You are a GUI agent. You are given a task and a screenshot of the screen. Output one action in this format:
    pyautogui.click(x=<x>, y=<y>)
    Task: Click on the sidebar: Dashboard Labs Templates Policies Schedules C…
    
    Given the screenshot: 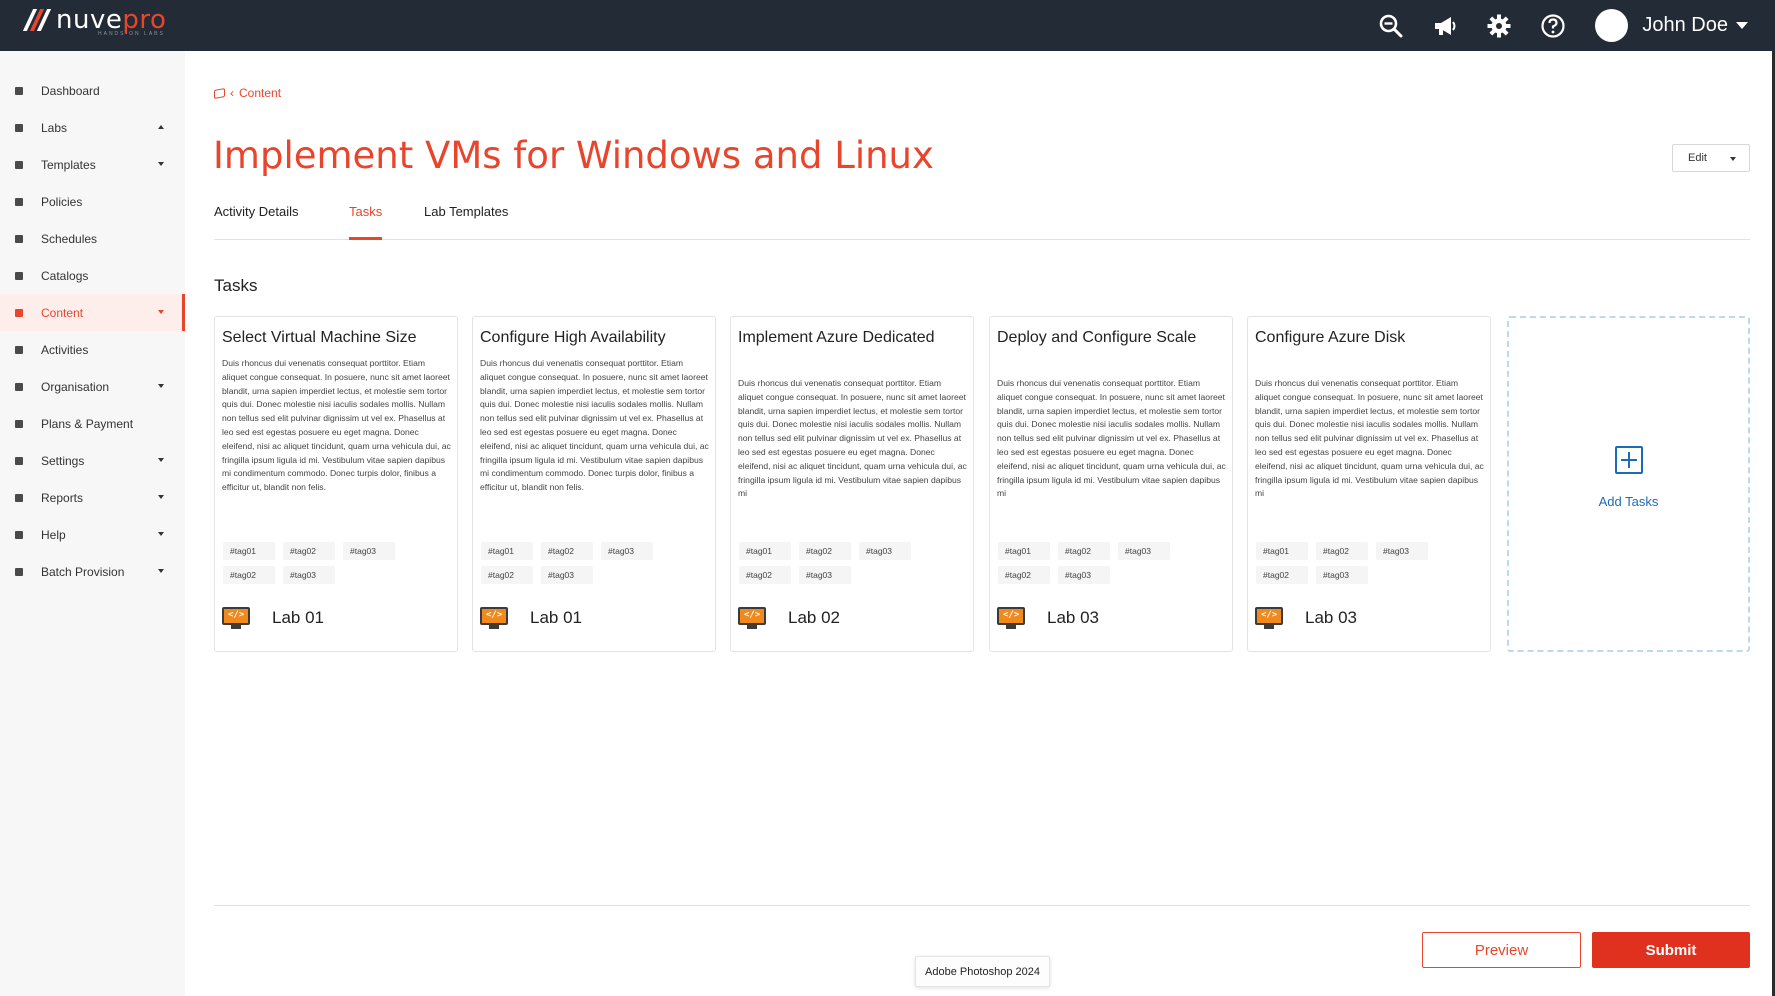 What is the action you would take?
    pyautogui.click(x=92, y=523)
    